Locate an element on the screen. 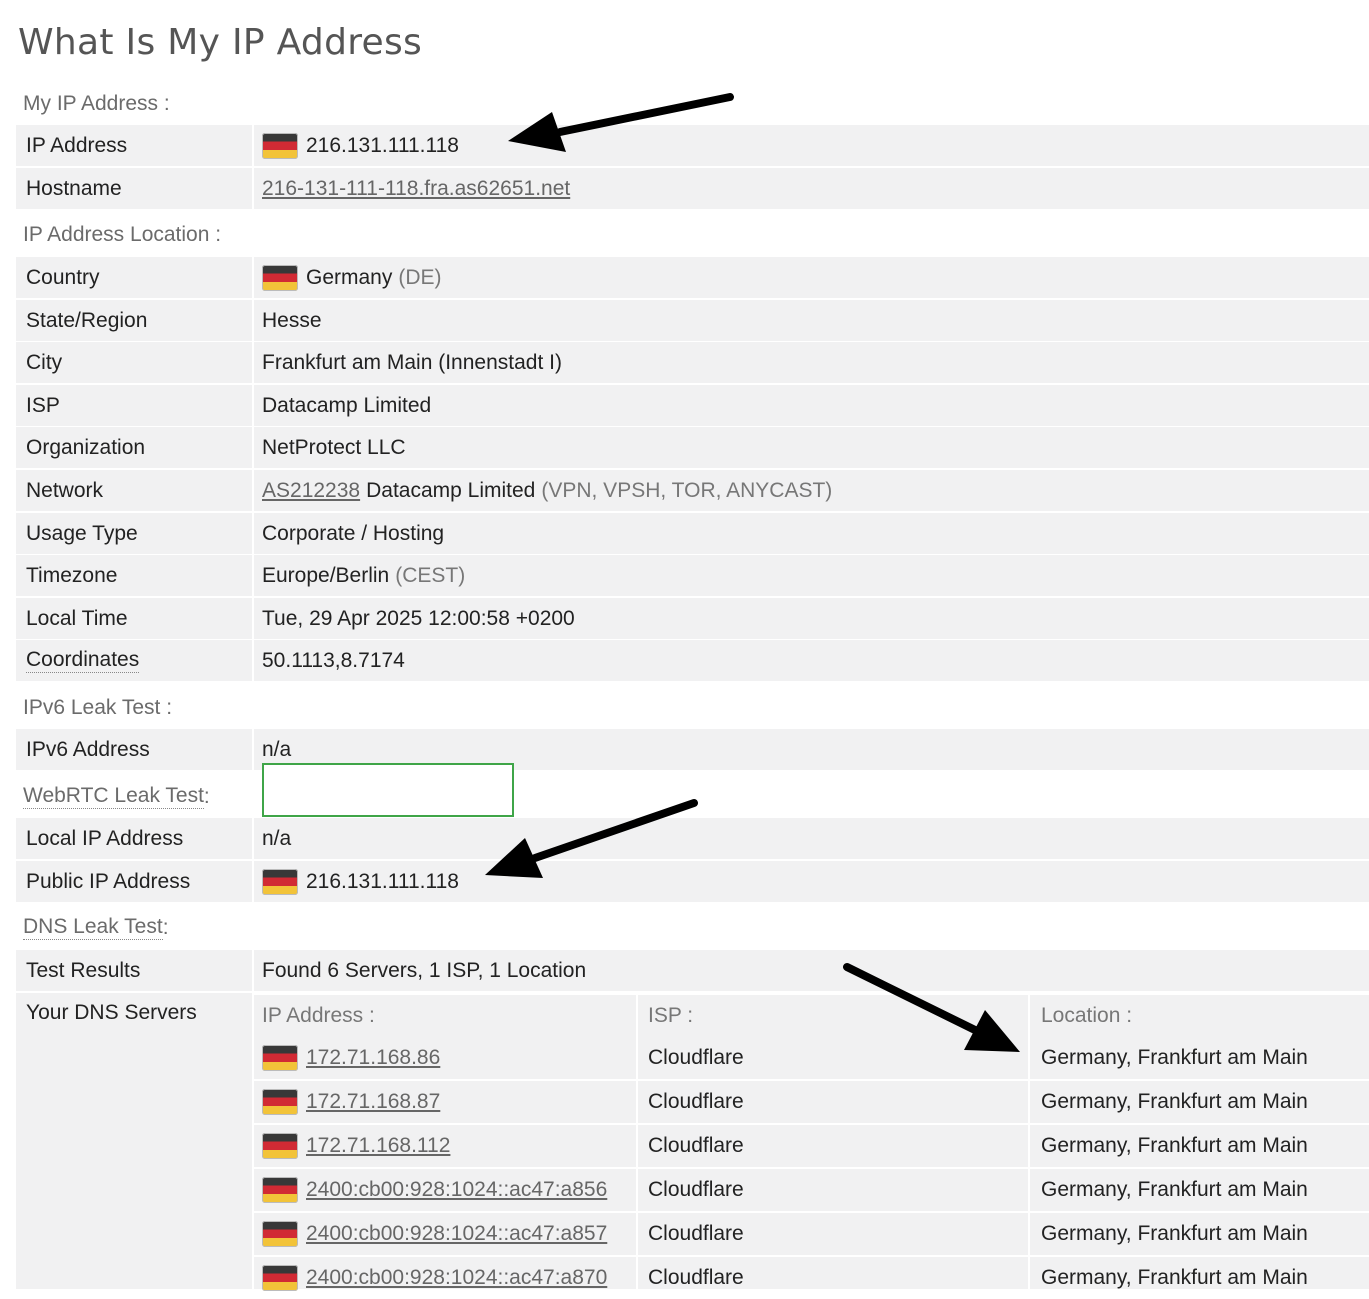 This screenshot has width=1369, height=1299. hostname-label: Hostname is located at coordinates (74, 188).